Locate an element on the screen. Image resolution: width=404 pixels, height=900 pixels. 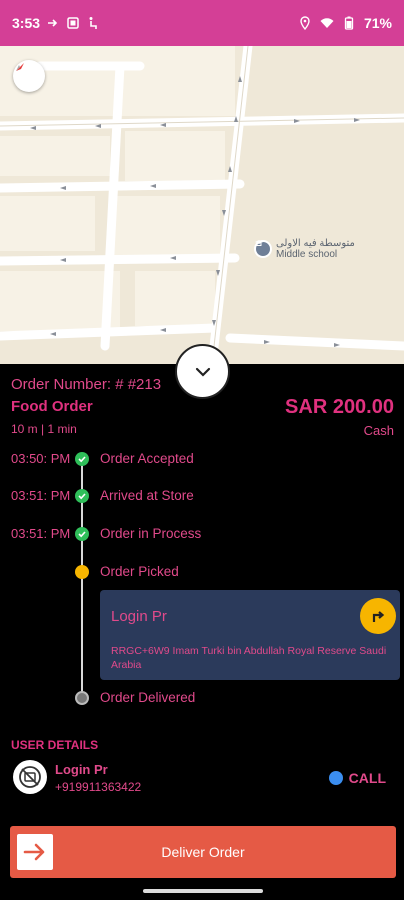
battery-level: 71% is located at coordinates (377, 23).